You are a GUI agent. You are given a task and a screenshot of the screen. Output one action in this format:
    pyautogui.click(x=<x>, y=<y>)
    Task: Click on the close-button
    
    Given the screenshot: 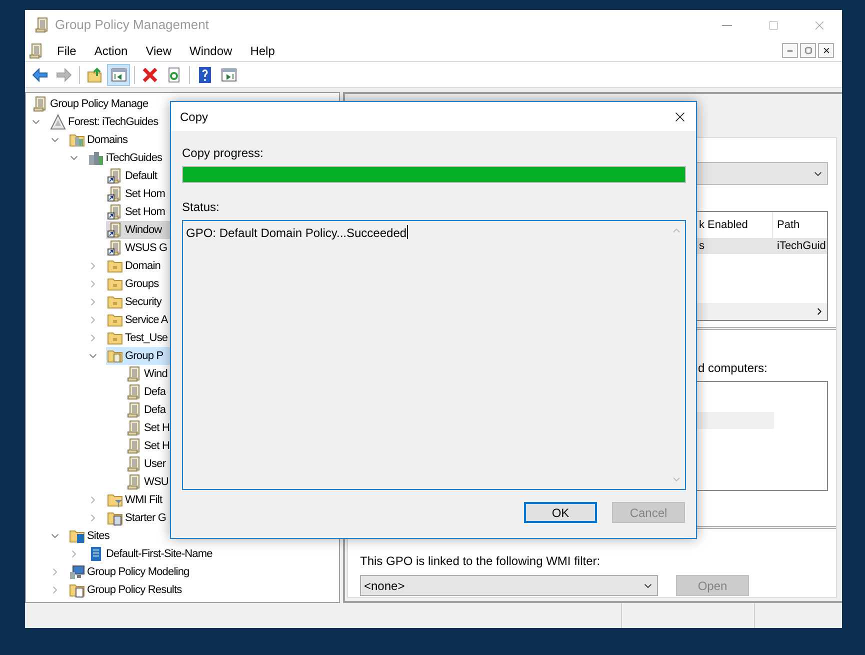 What is the action you would take?
    pyautogui.click(x=826, y=50)
    